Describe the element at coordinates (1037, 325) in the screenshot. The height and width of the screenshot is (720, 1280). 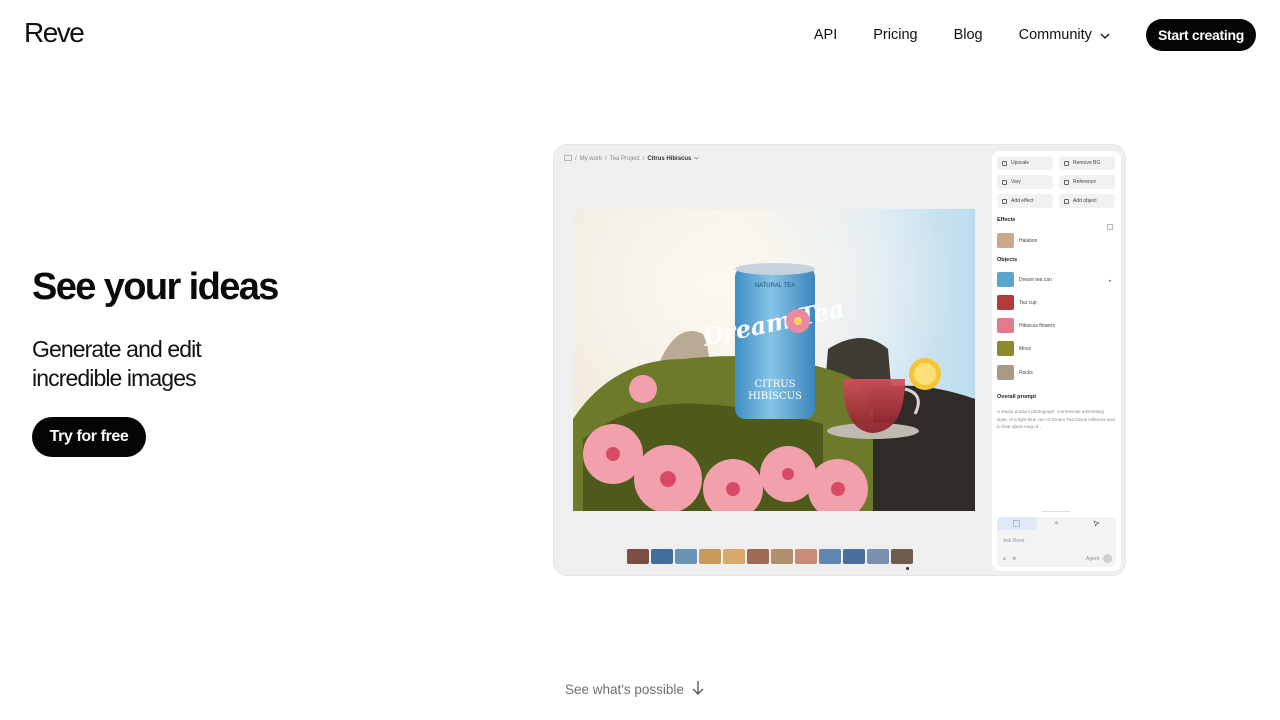
I see `object-label: Hibiscus flowers` at that location.